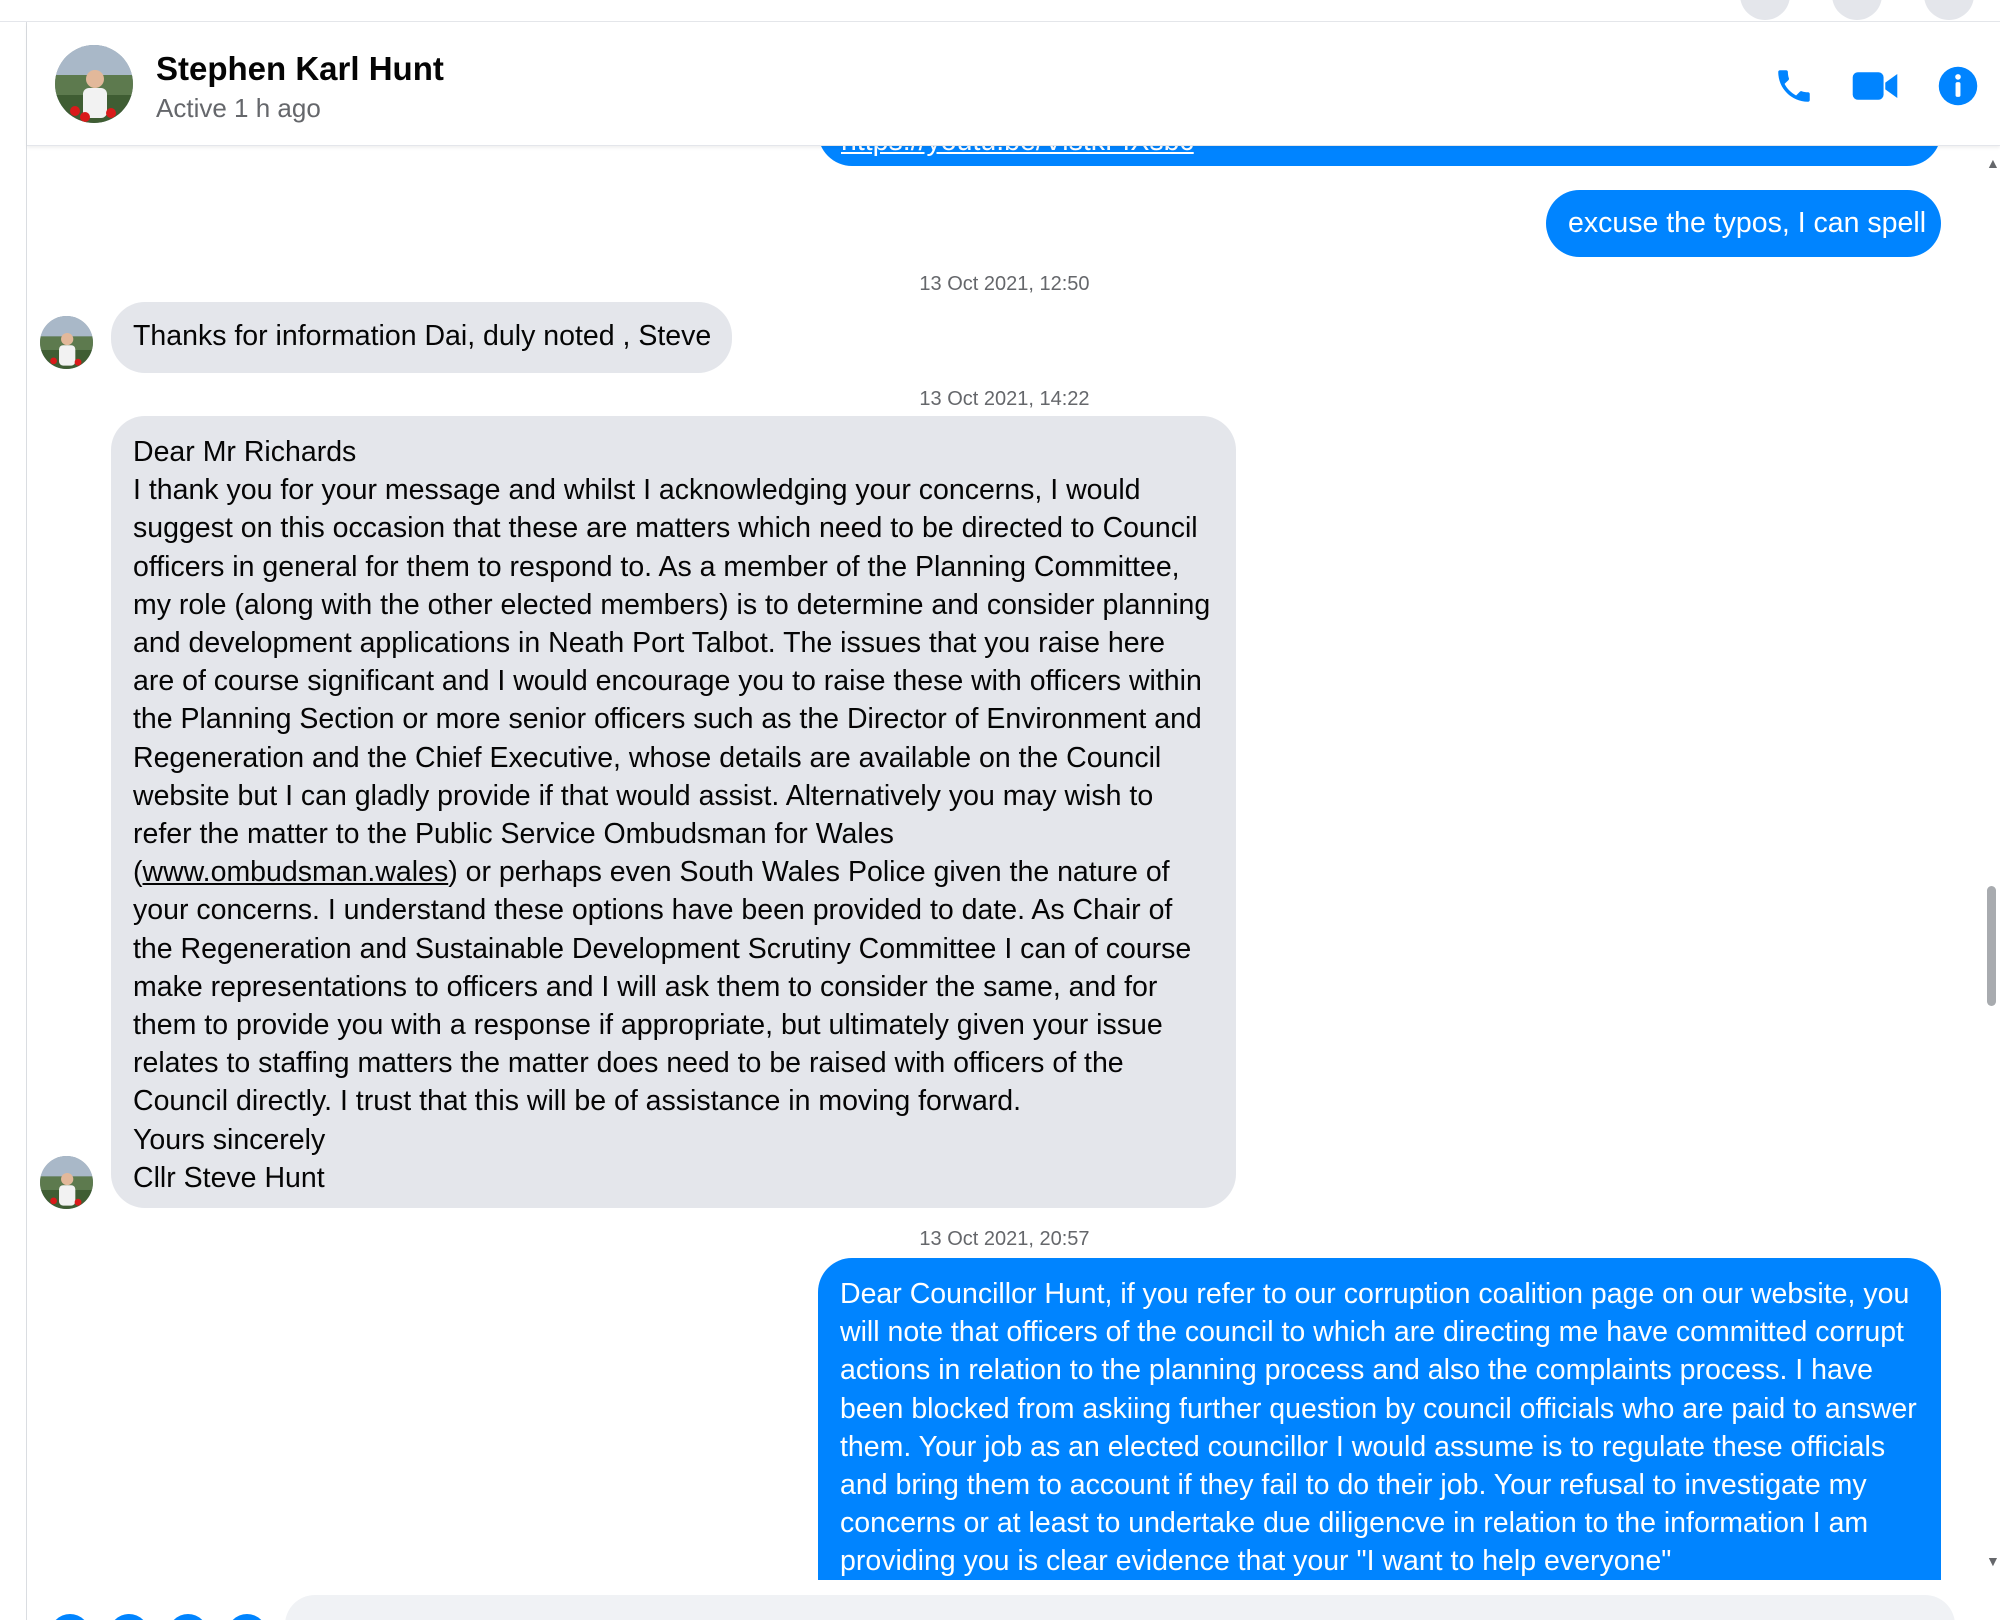  Describe the element at coordinates (245, 452) in the screenshot. I see `message-greeting: Dear Mr Richards` at that location.